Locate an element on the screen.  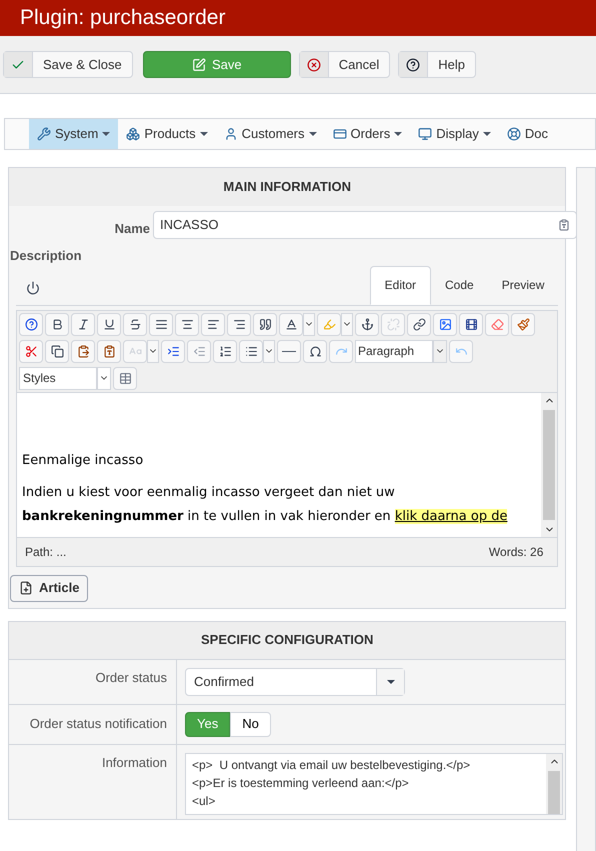
link-icon is located at coordinates (419, 324).